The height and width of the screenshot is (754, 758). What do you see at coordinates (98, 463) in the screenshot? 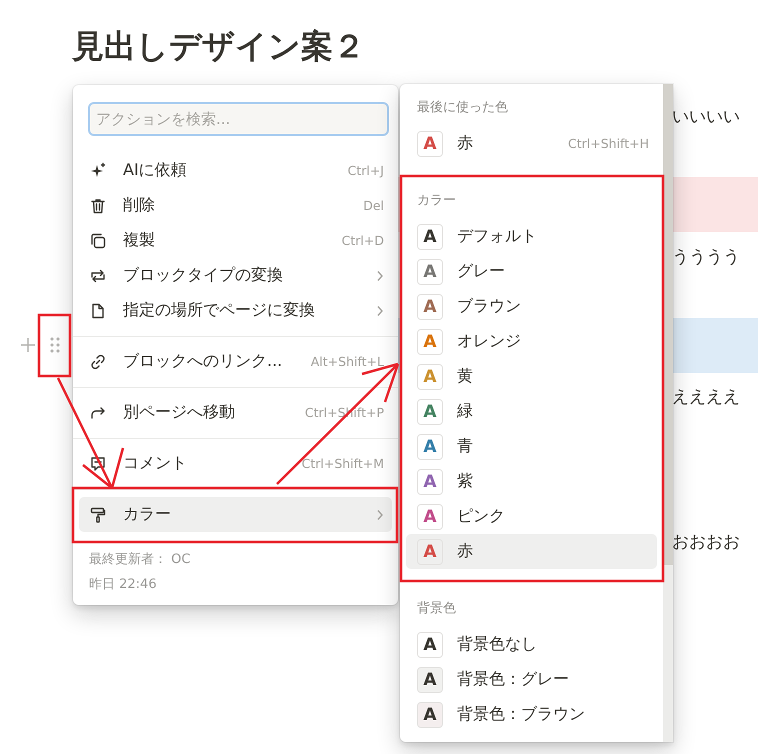
I see `comment-icon` at bounding box center [98, 463].